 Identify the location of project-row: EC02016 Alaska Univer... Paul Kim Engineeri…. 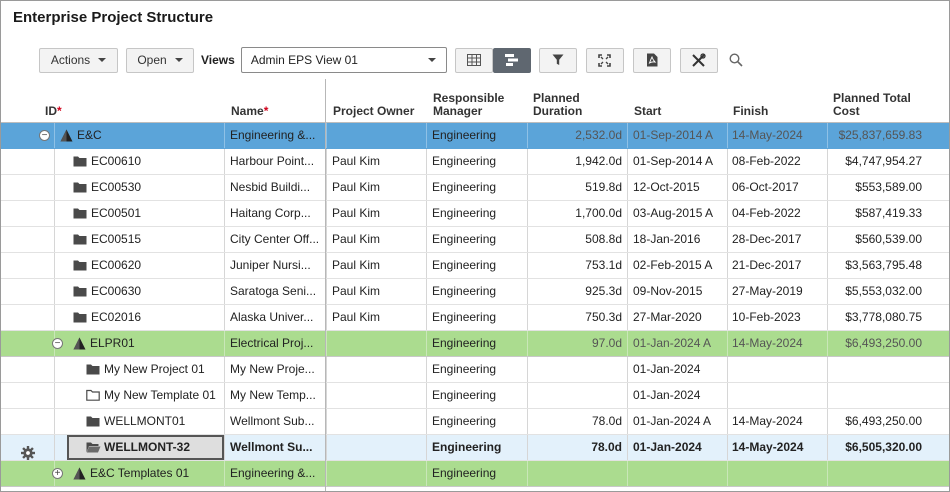
(475, 318).